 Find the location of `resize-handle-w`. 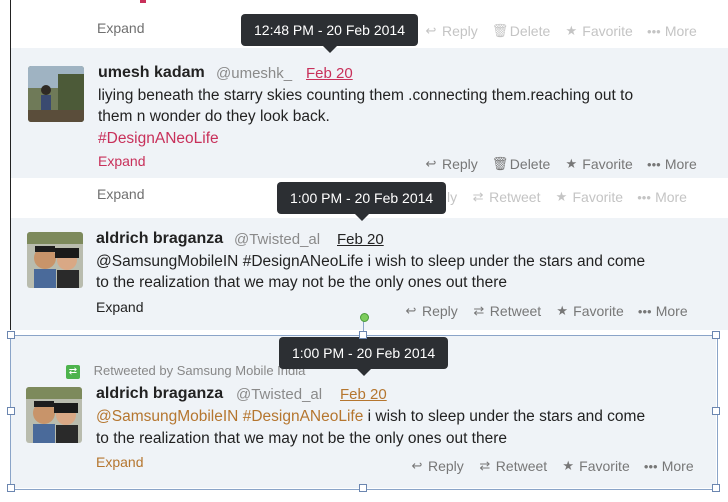

resize-handle-w is located at coordinates (11, 411).